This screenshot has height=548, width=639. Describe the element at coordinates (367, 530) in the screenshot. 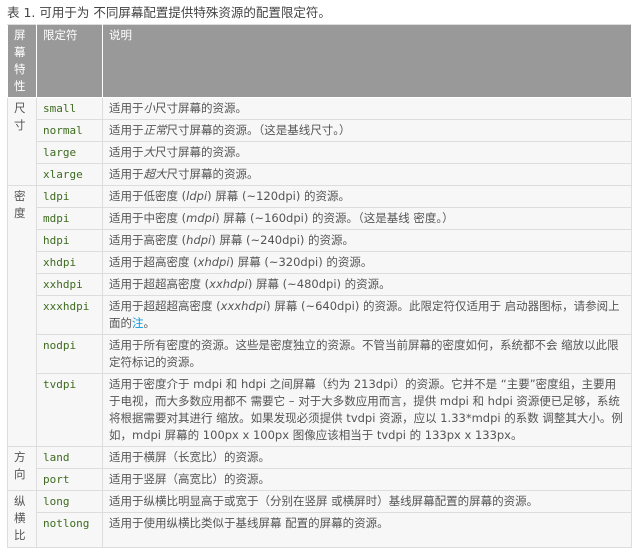

I see `description: 适用于使用纵横比类似于基线屏幕 配置的屏幕的资源。` at that location.